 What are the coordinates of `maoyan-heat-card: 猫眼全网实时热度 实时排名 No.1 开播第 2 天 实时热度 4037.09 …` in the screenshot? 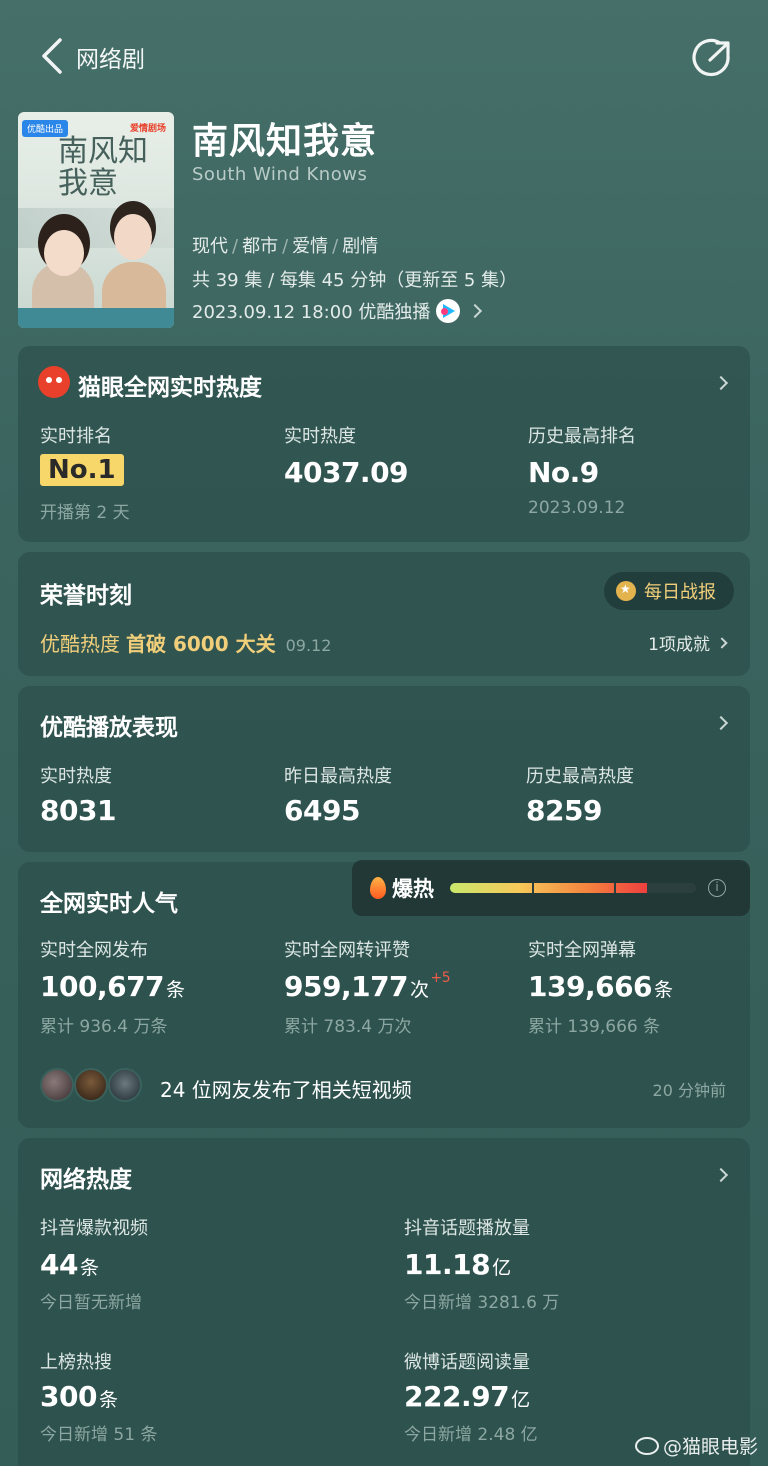 It's located at (384, 444).